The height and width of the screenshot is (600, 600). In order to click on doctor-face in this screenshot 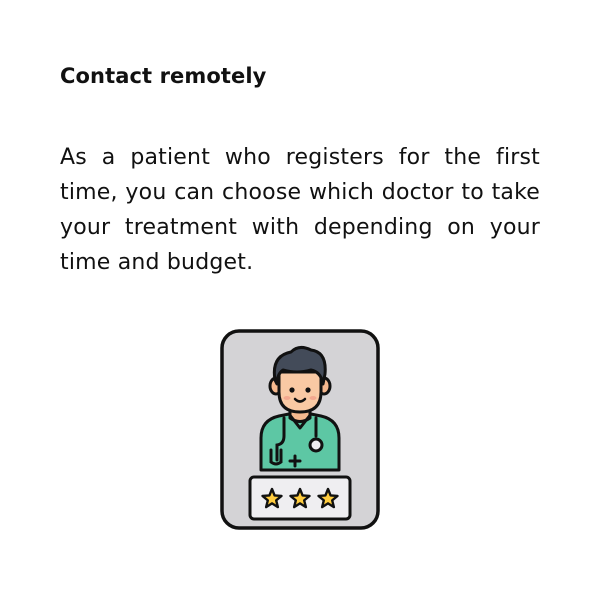, I will do `click(300, 392)`.